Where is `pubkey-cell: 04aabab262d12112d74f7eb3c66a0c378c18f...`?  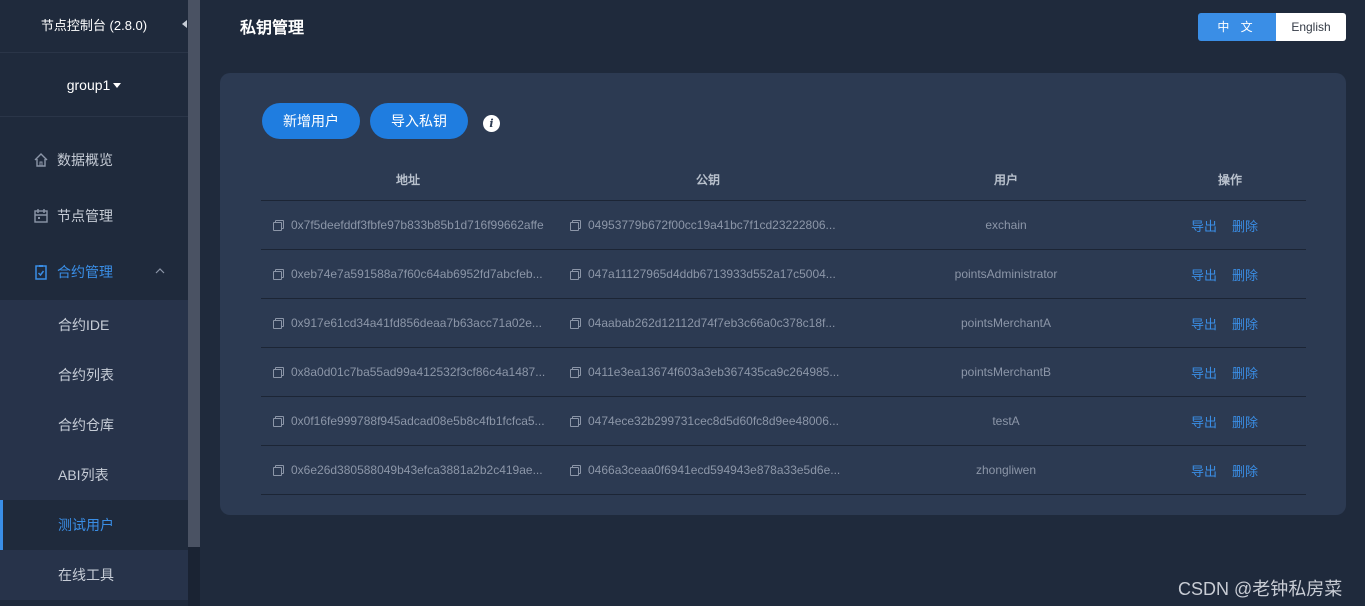 pubkey-cell: 04aabab262d12112d74f7eb3c66a0c378c18f... is located at coordinates (715, 323).